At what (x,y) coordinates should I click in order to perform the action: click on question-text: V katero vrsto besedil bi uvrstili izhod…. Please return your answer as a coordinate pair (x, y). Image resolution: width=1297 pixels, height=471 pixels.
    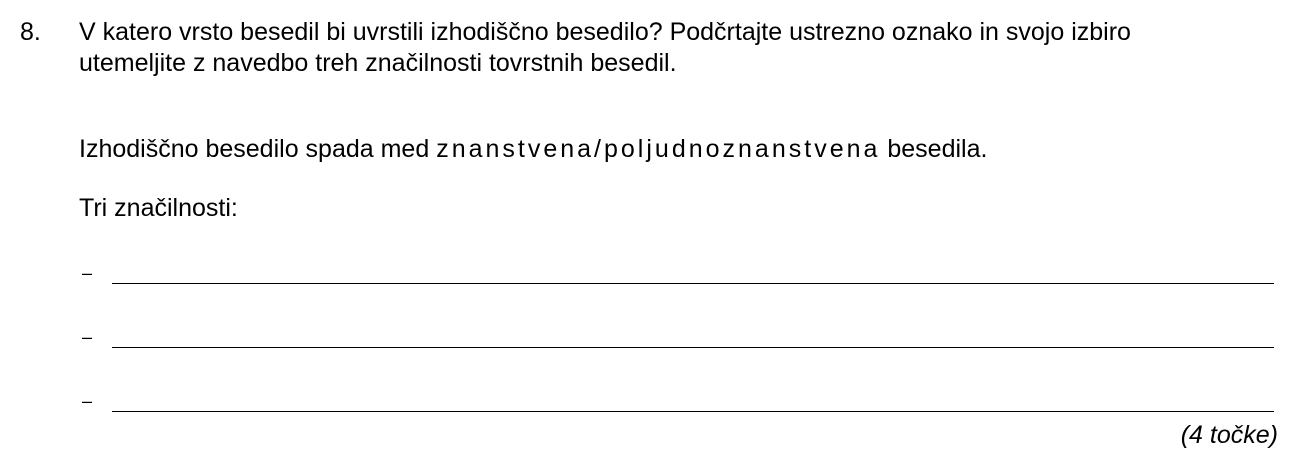
    Looking at the image, I should click on (679, 48).